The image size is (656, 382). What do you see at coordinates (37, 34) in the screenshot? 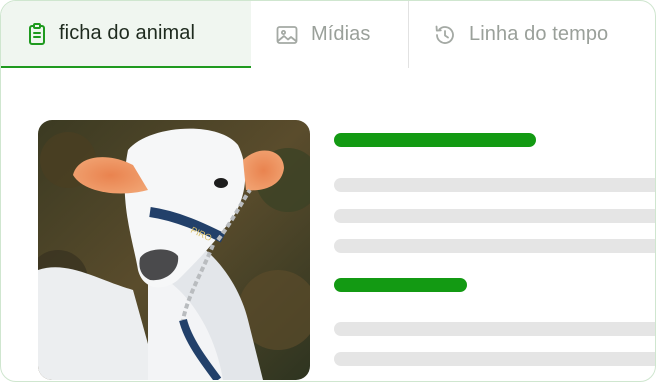
I see `clipboard-icon` at bounding box center [37, 34].